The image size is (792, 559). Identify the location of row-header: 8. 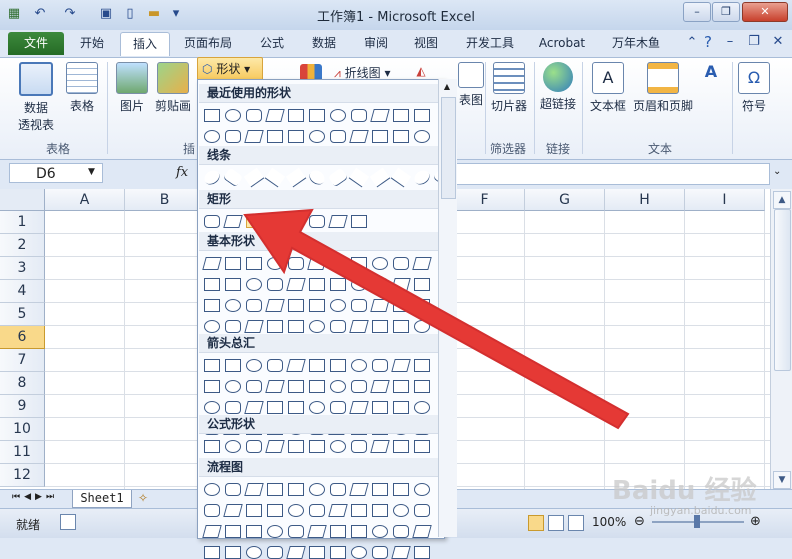
(22, 383).